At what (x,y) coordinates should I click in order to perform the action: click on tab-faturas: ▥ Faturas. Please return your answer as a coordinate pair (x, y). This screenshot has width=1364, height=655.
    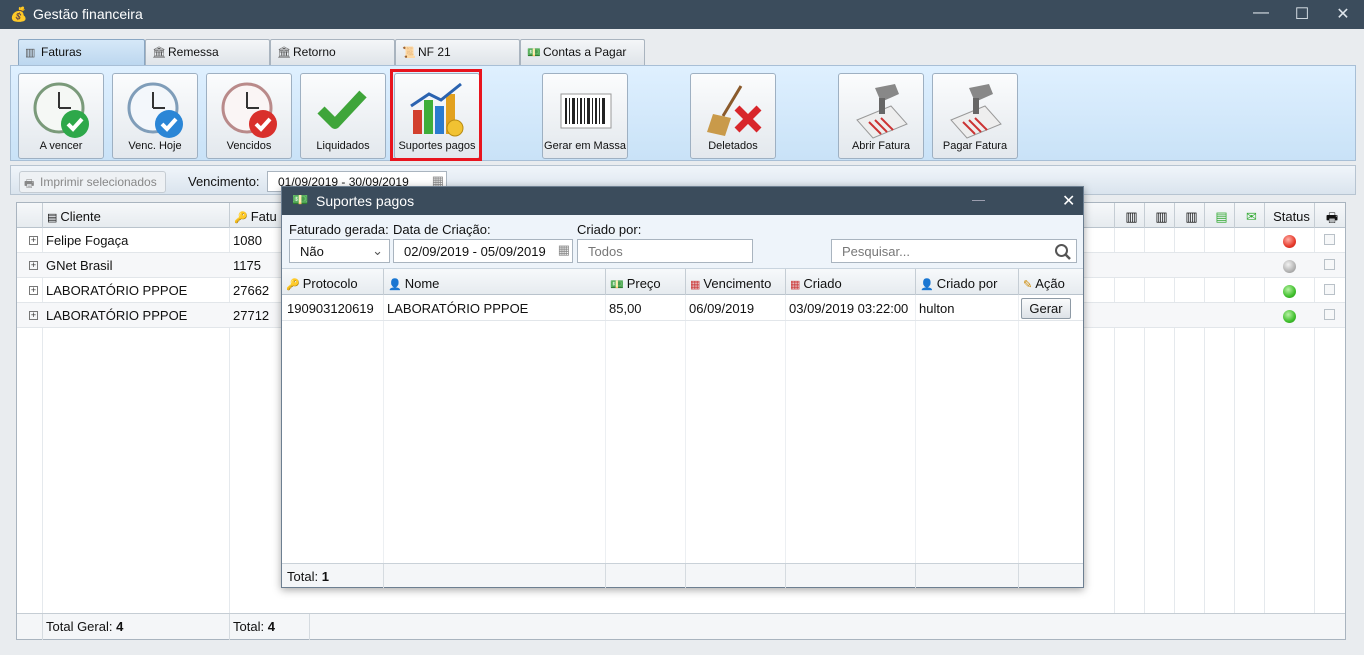
    Looking at the image, I should click on (81, 52).